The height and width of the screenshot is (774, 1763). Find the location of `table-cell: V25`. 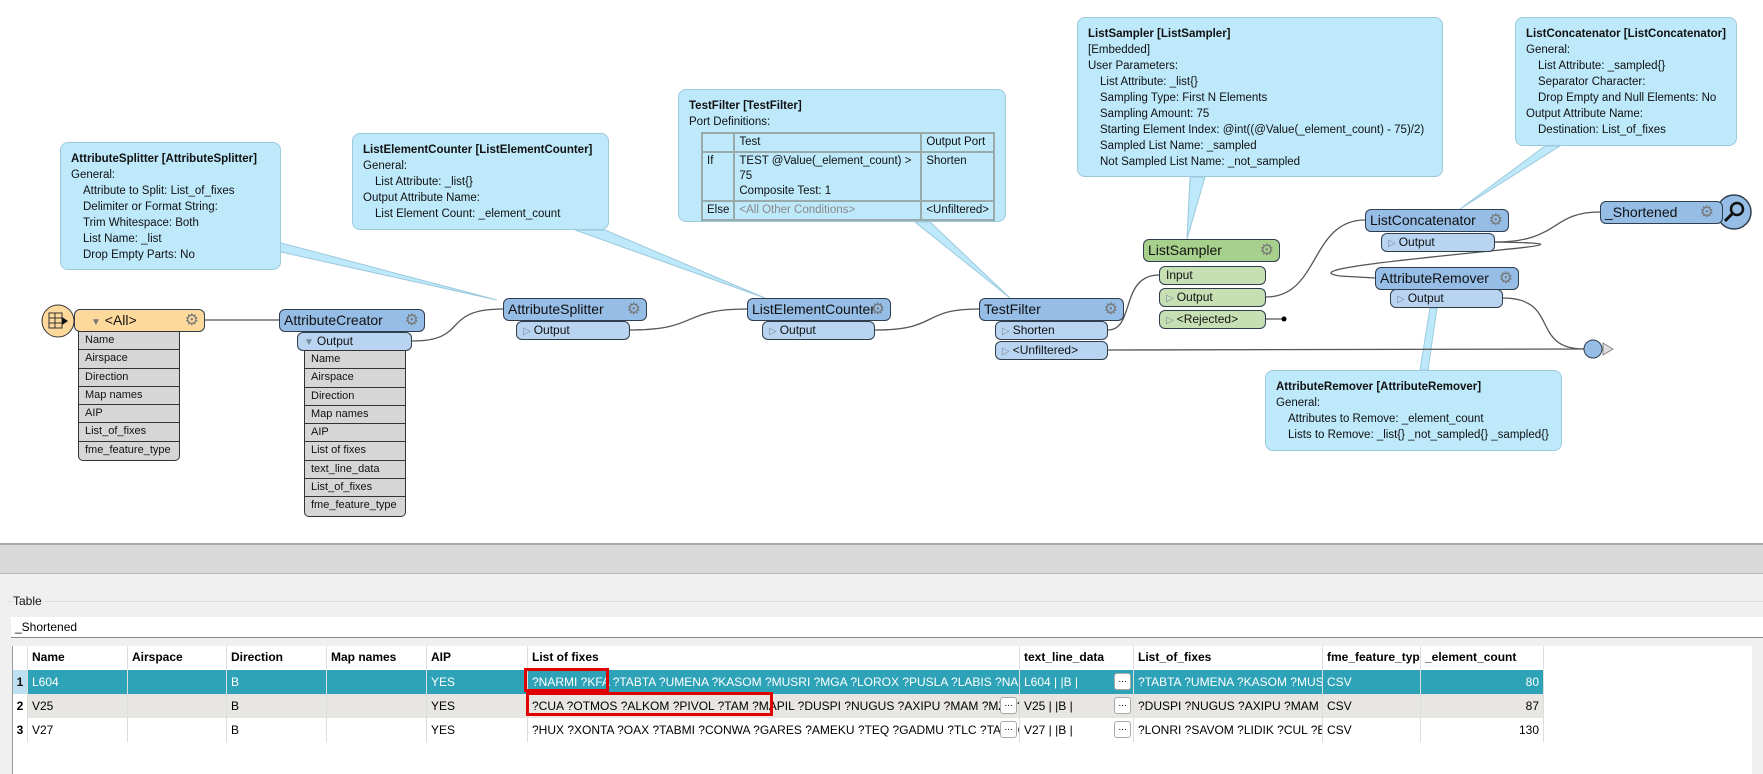

table-cell: V25 is located at coordinates (78, 706).